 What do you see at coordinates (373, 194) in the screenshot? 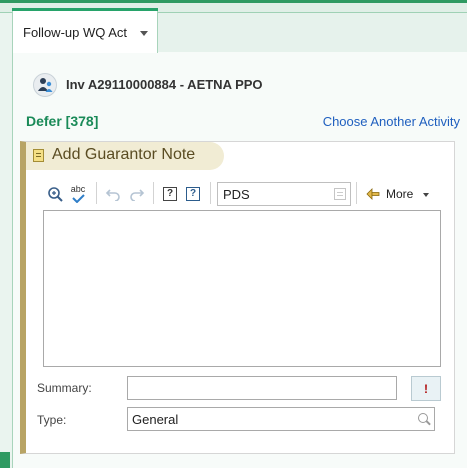
I see `arrow-left-icon` at bounding box center [373, 194].